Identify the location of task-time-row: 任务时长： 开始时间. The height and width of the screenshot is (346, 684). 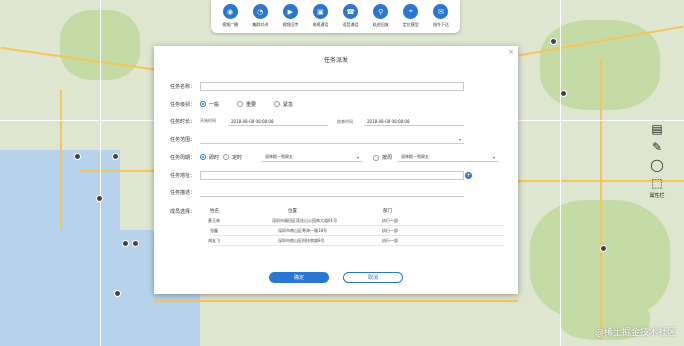
(195, 121).